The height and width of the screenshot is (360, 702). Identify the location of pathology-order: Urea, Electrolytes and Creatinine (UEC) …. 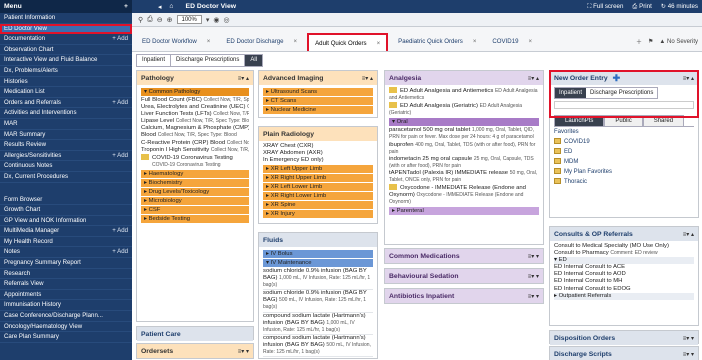
(195, 107).